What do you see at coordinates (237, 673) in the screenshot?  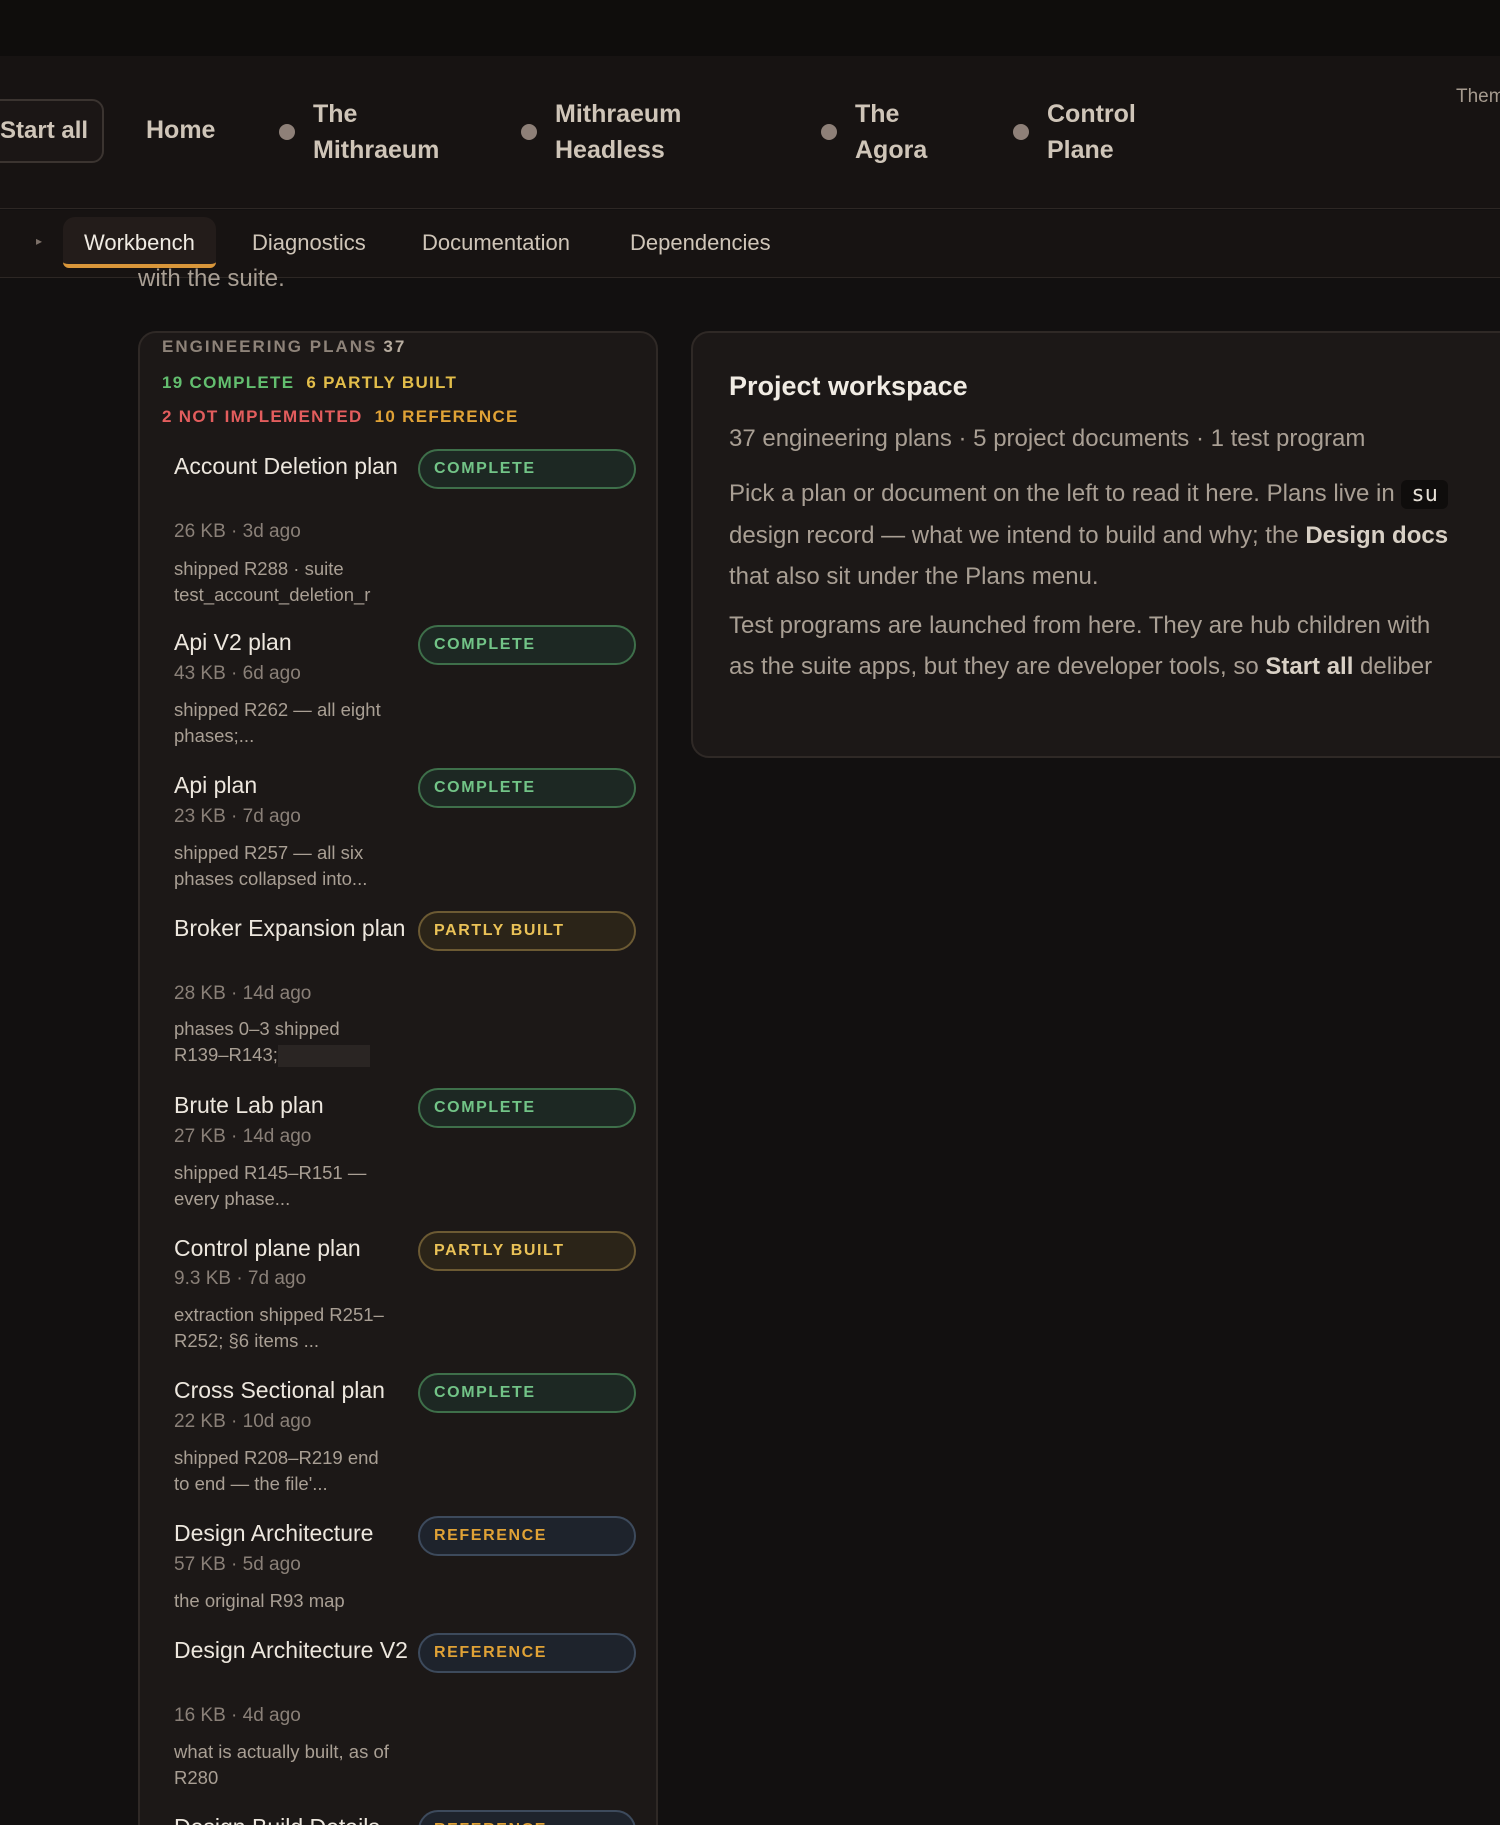 I see `plan-meta: 43 KB · 6d ago` at bounding box center [237, 673].